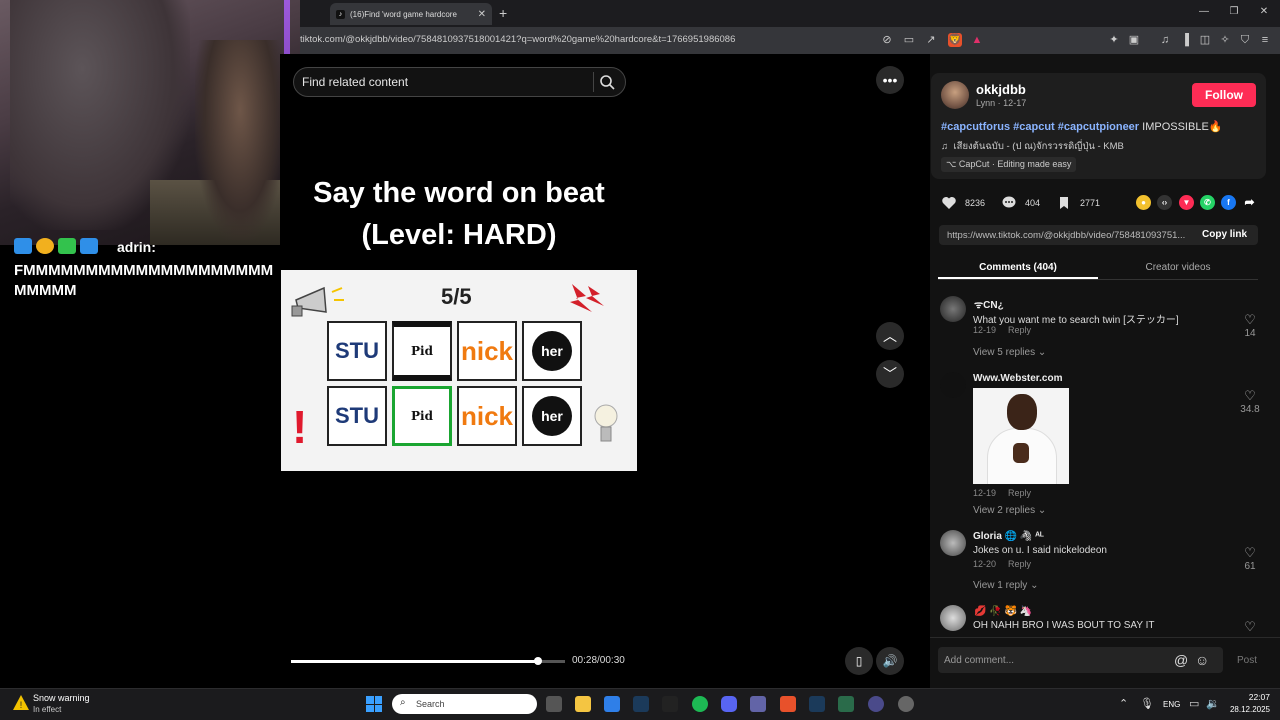  What do you see at coordinates (729, 704) in the screenshot?
I see `discord-icon` at bounding box center [729, 704].